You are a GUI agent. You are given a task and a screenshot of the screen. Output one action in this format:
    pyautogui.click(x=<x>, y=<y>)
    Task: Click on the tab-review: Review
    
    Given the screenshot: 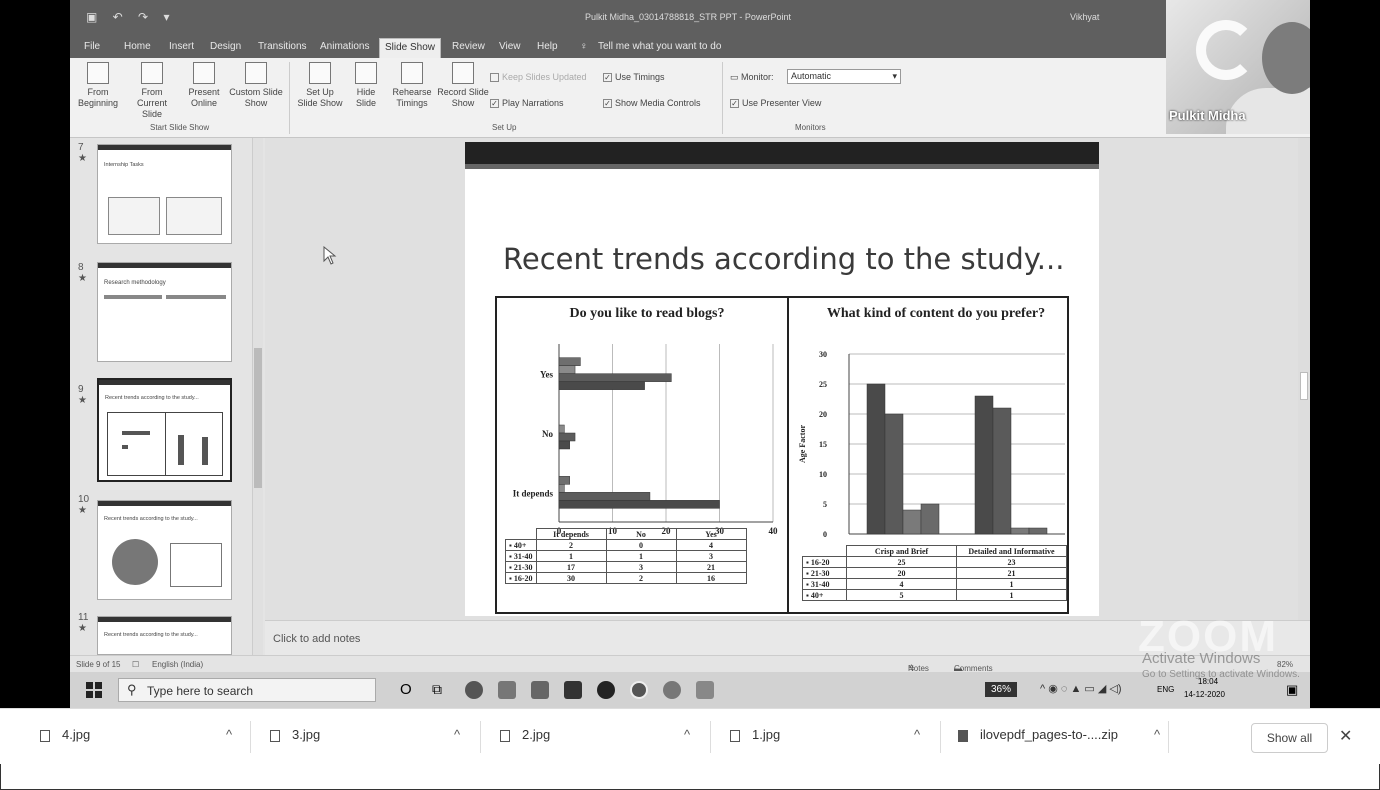 What is the action you would take?
    pyautogui.click(x=468, y=46)
    